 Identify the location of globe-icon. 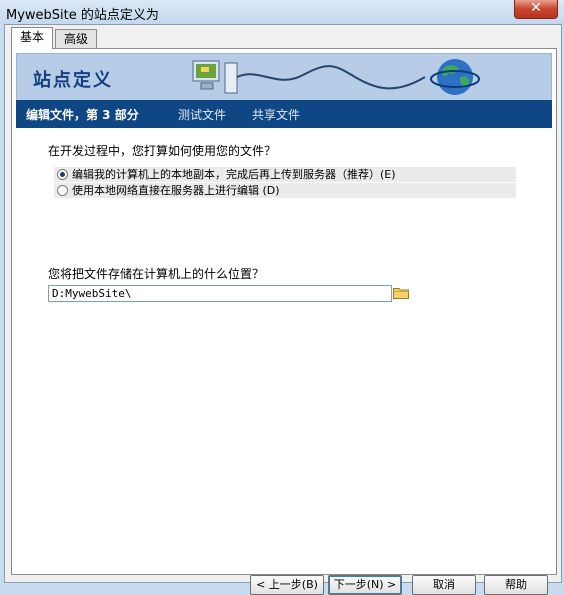
(455, 77).